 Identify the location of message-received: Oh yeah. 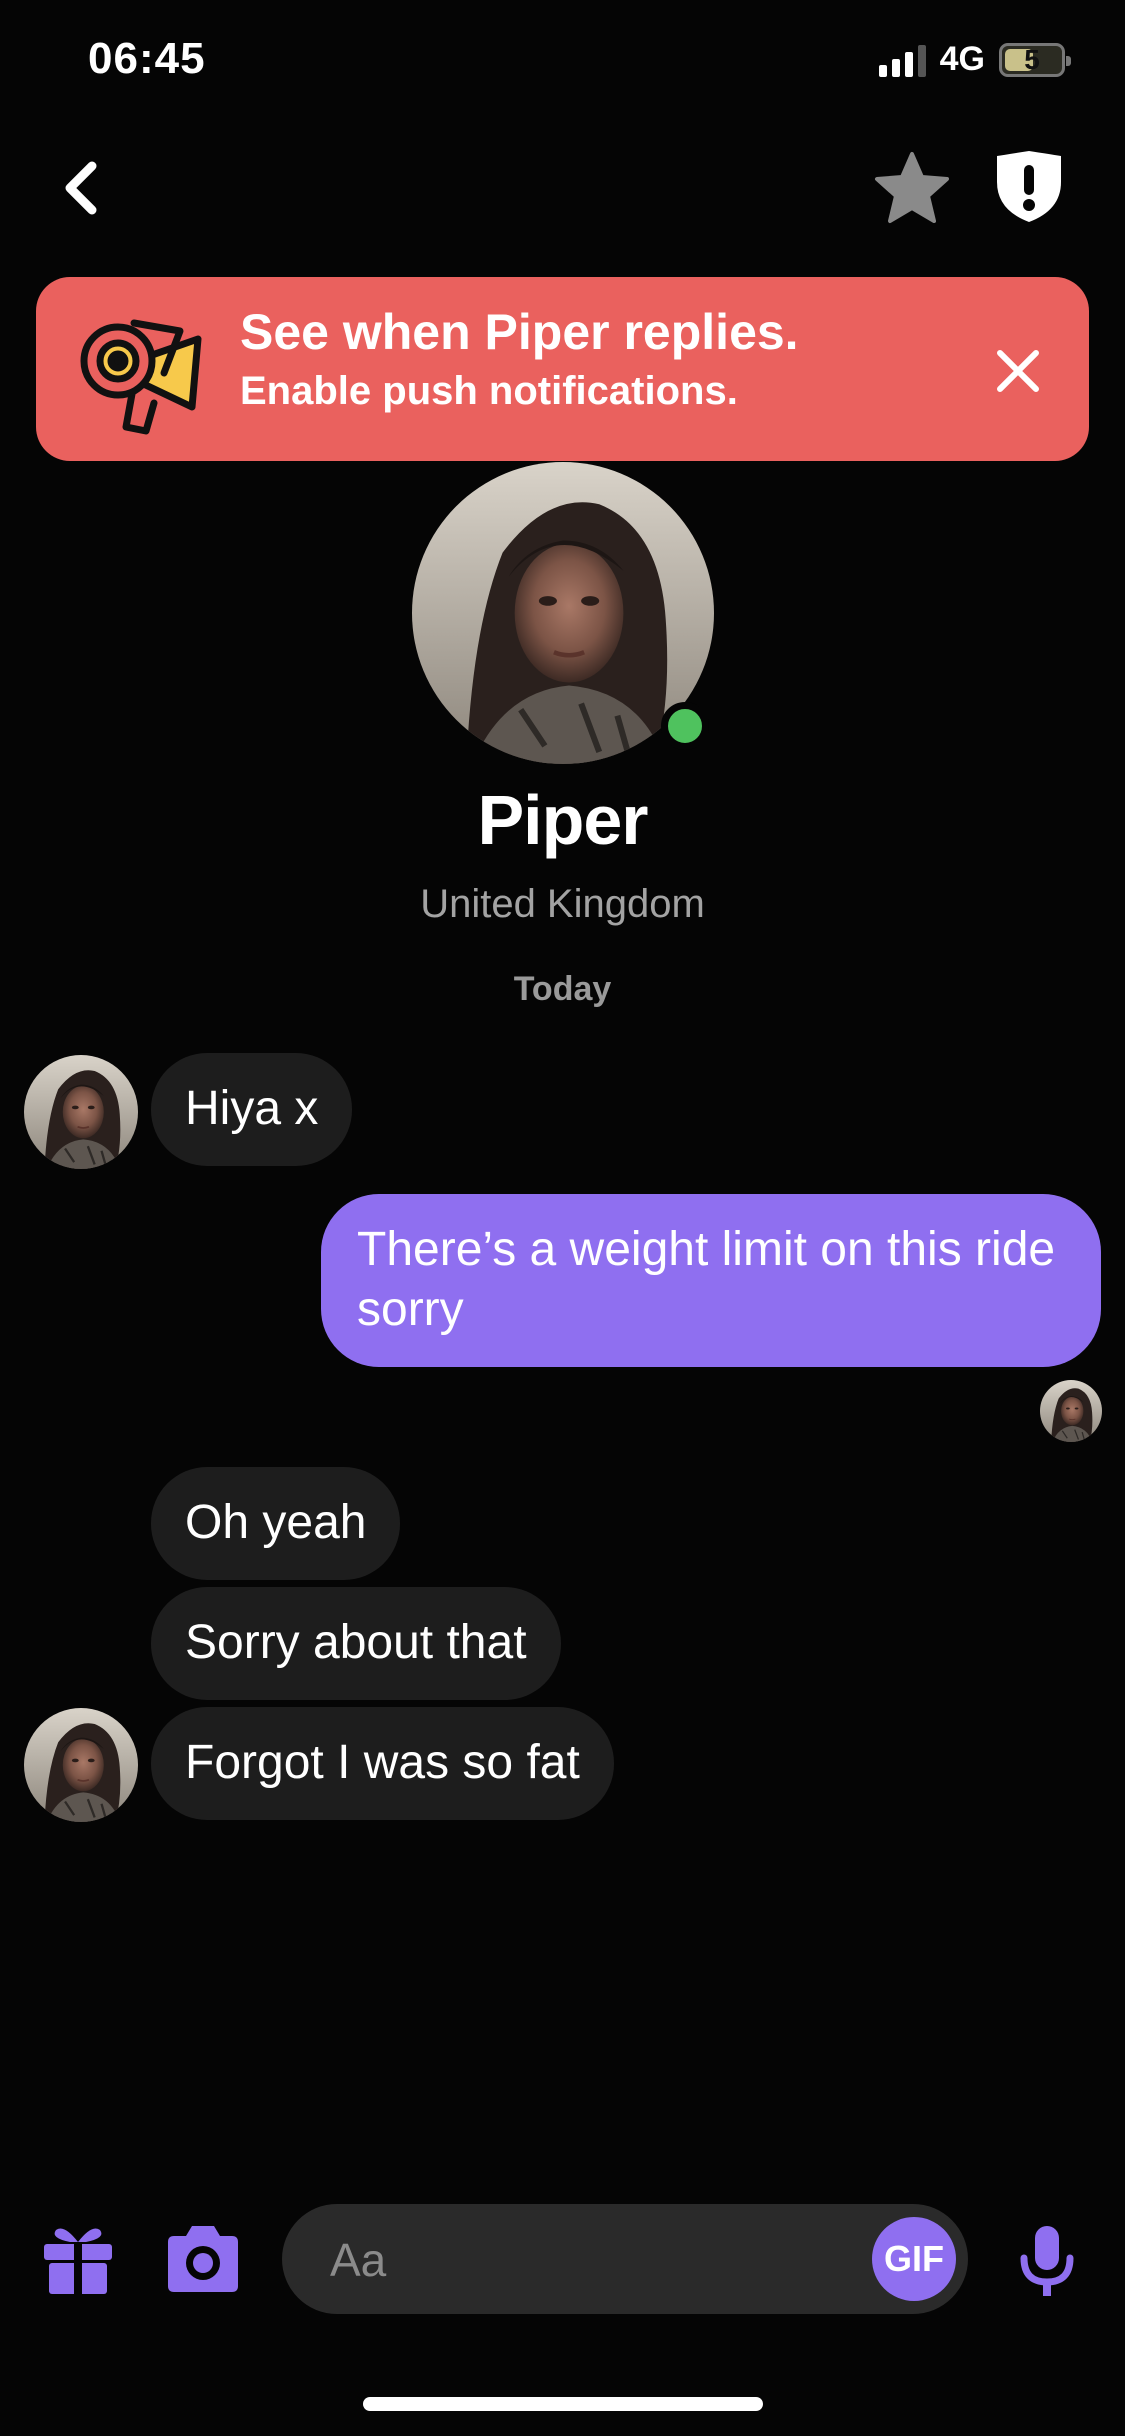
(276, 1523).